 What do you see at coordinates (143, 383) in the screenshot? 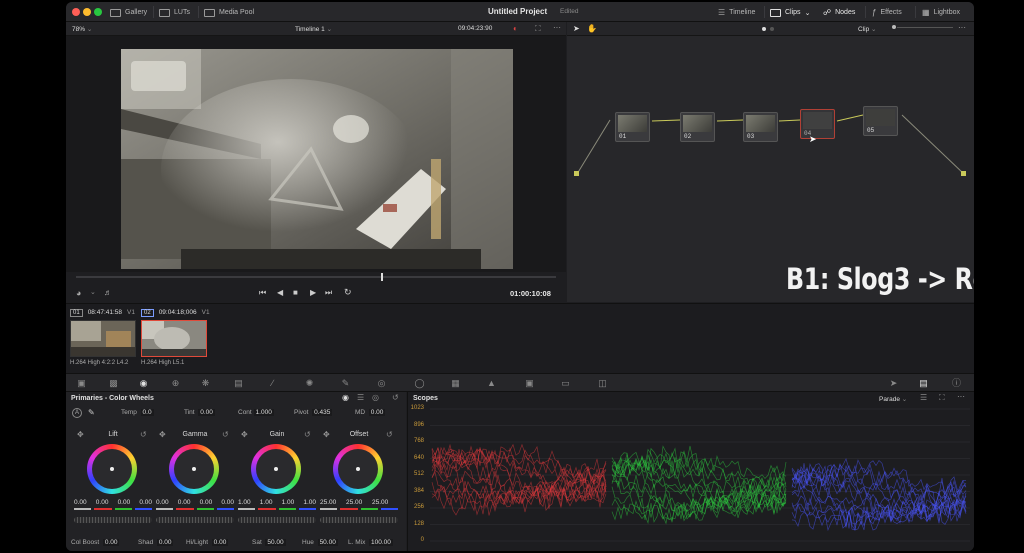
I see `color-wheels-icon: ◉` at bounding box center [143, 383].